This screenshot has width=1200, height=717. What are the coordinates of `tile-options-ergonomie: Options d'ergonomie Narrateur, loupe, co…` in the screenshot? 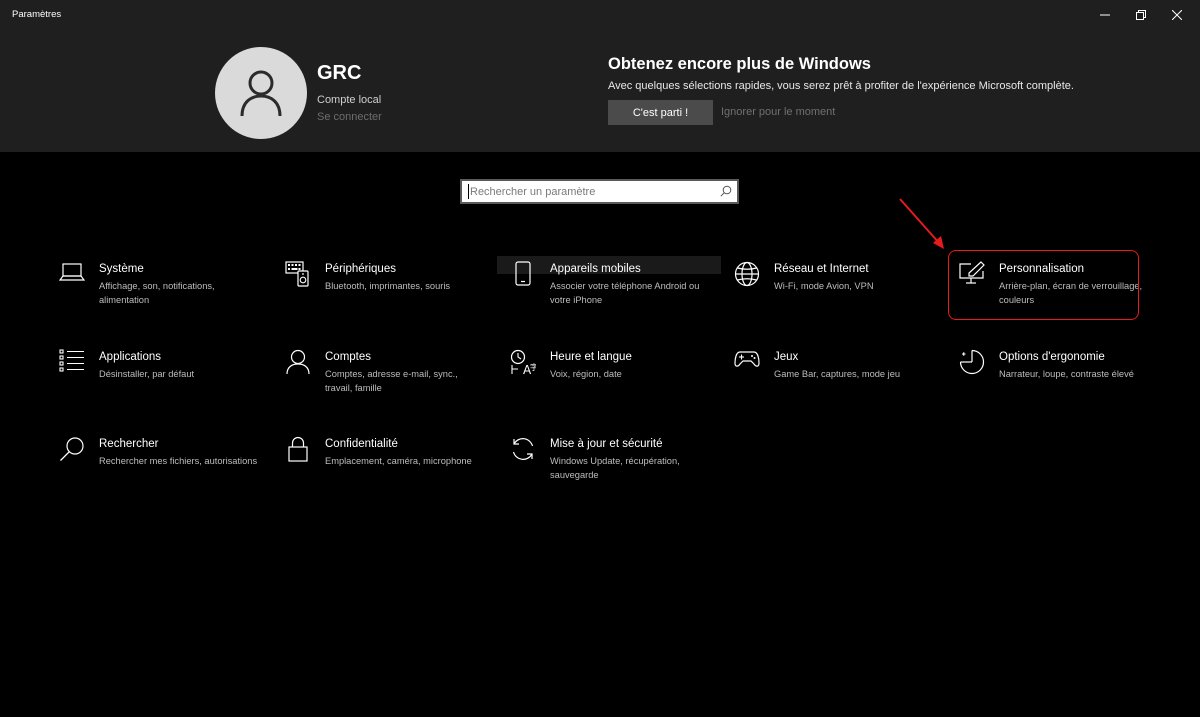 It's located at (1058, 379).